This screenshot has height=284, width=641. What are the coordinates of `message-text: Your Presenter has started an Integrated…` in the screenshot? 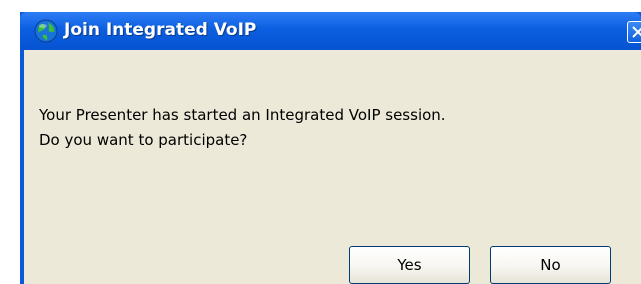 It's located at (242, 128).